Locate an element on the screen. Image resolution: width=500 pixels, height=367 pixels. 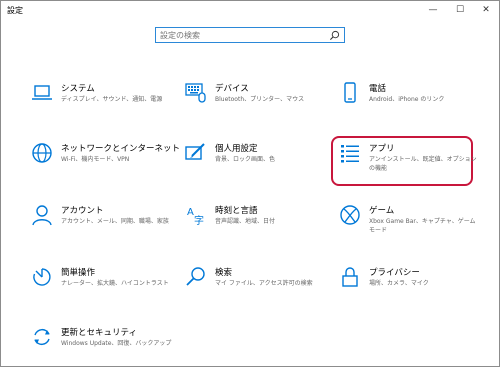
tile-personalization-desc: 背景、ロック画面、色 is located at coordinates (245, 159).